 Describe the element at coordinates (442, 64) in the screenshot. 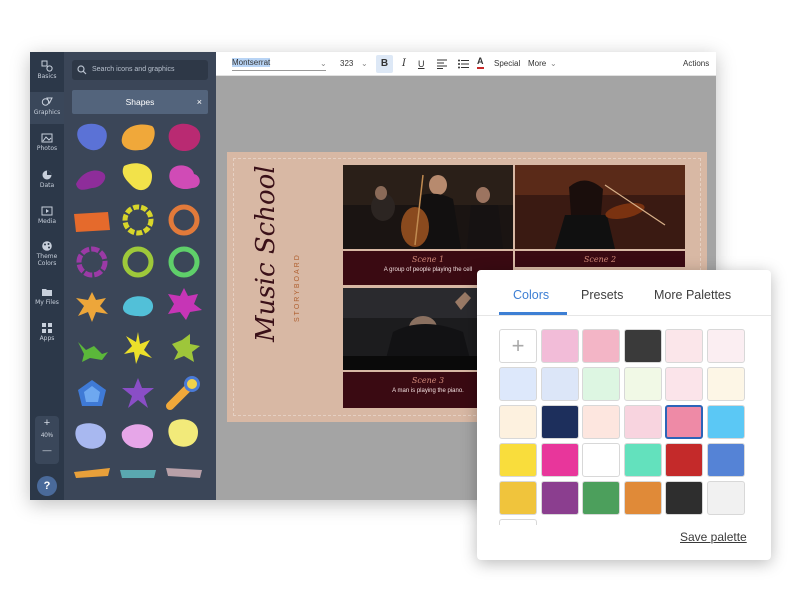

I see `align-left-icon` at that location.